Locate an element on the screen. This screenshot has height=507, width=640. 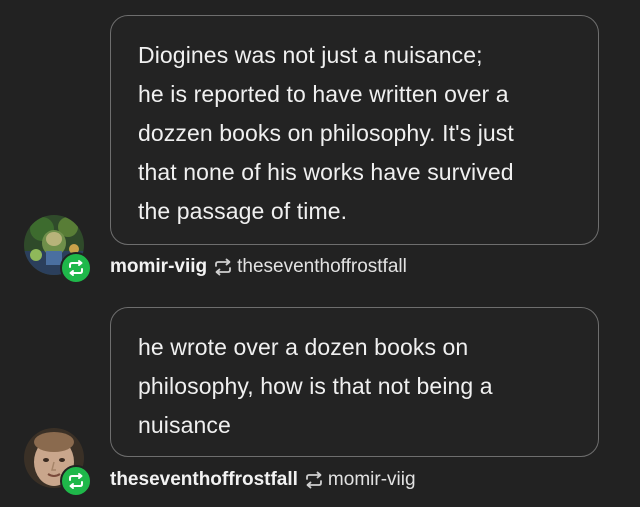
username-link: momir-viig is located at coordinates (158, 267).